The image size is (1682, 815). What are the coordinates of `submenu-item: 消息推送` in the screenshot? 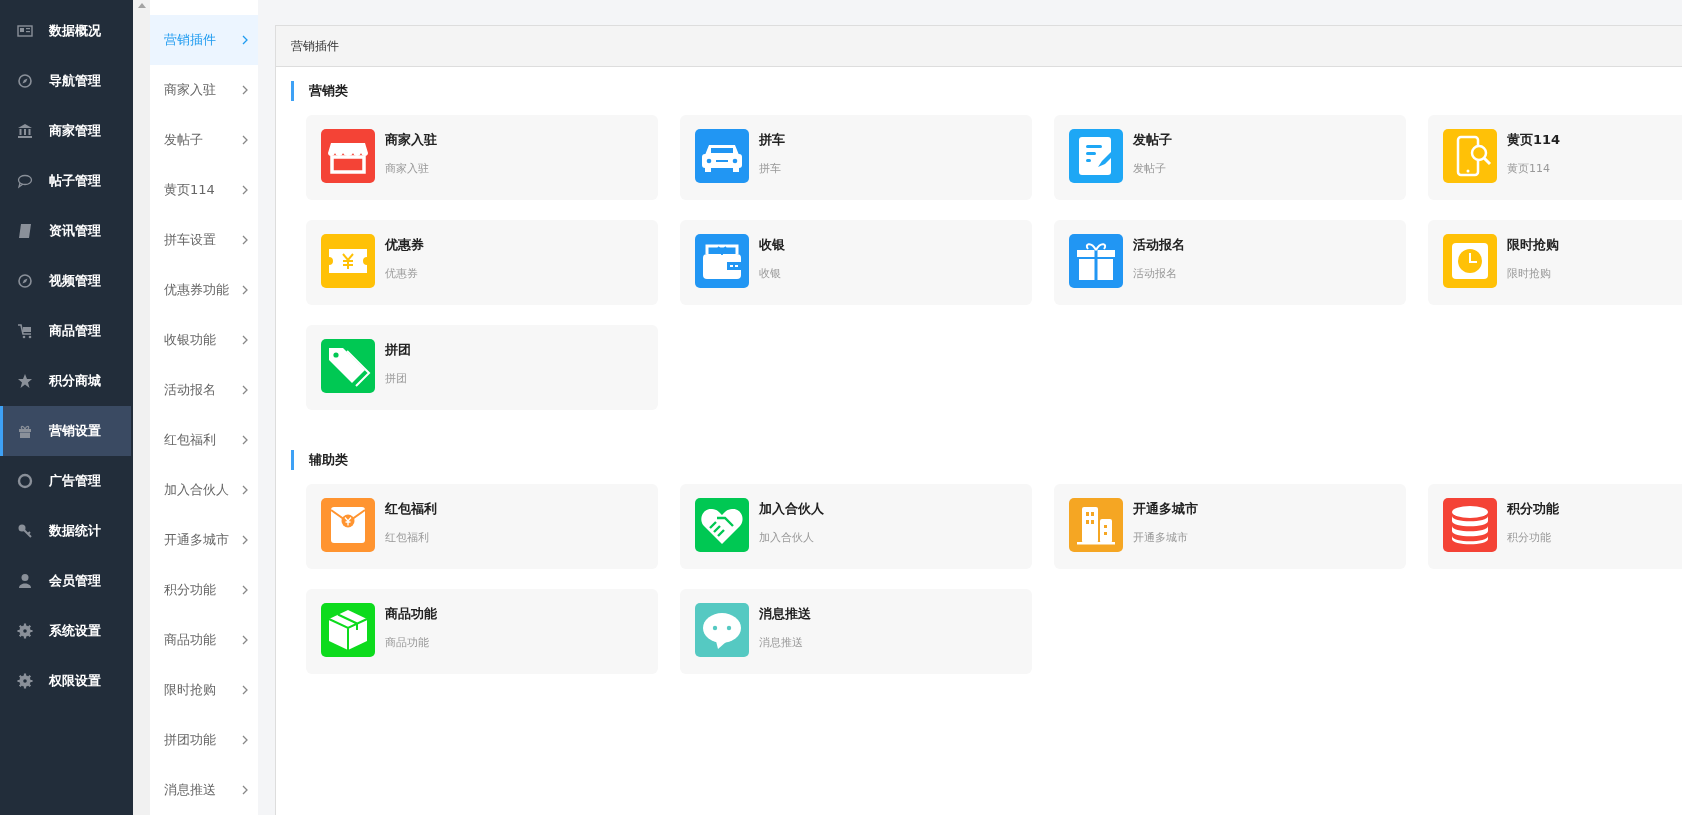 It's located at (204, 790).